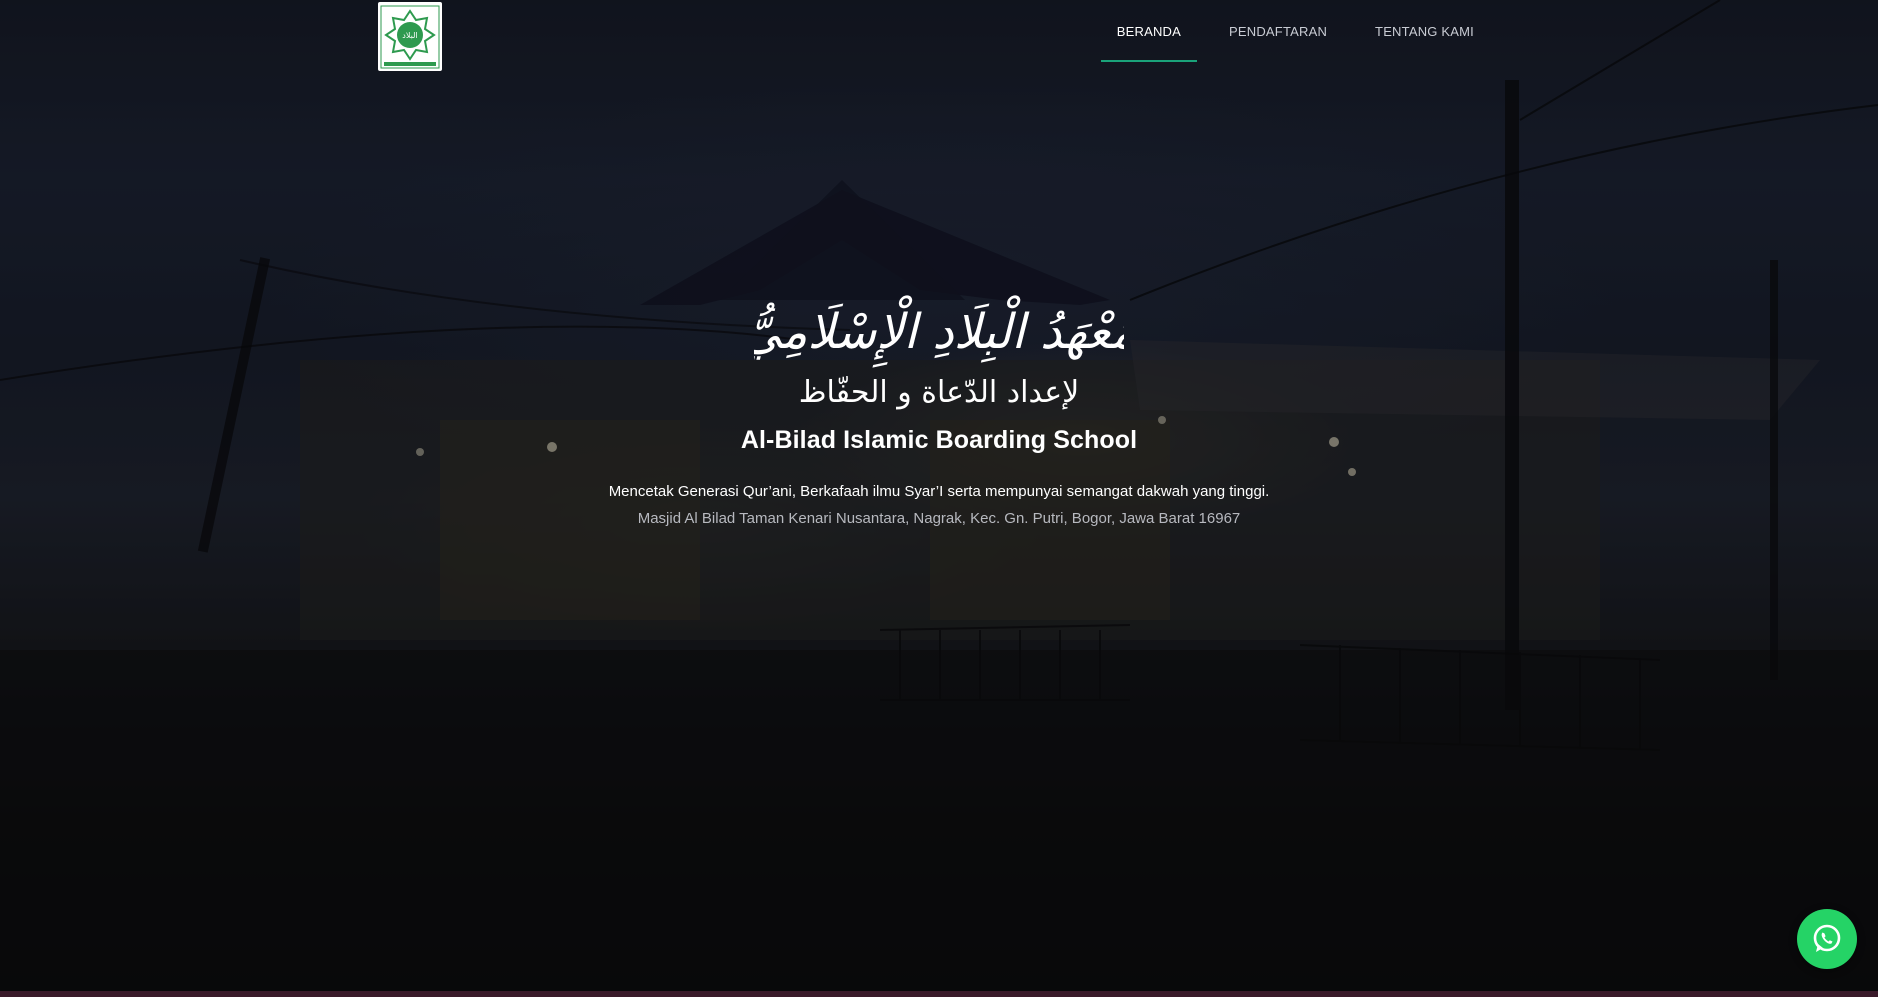 The height and width of the screenshot is (997, 1878). What do you see at coordinates (939, 440) in the screenshot?
I see `hero-title: Al-Bilad Islamic Boarding School` at bounding box center [939, 440].